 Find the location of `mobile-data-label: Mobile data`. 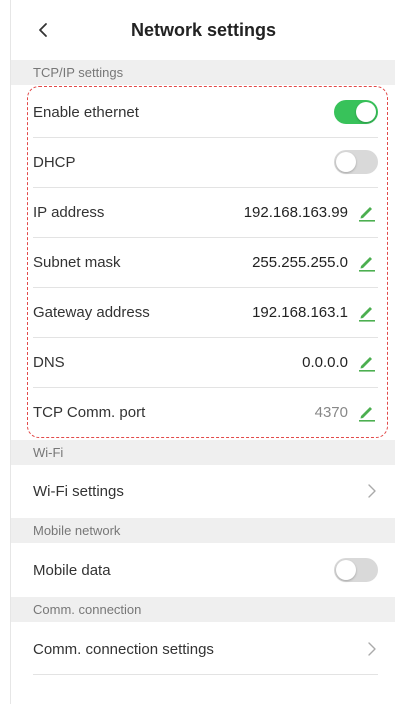

mobile-data-label: Mobile data is located at coordinates (72, 570).